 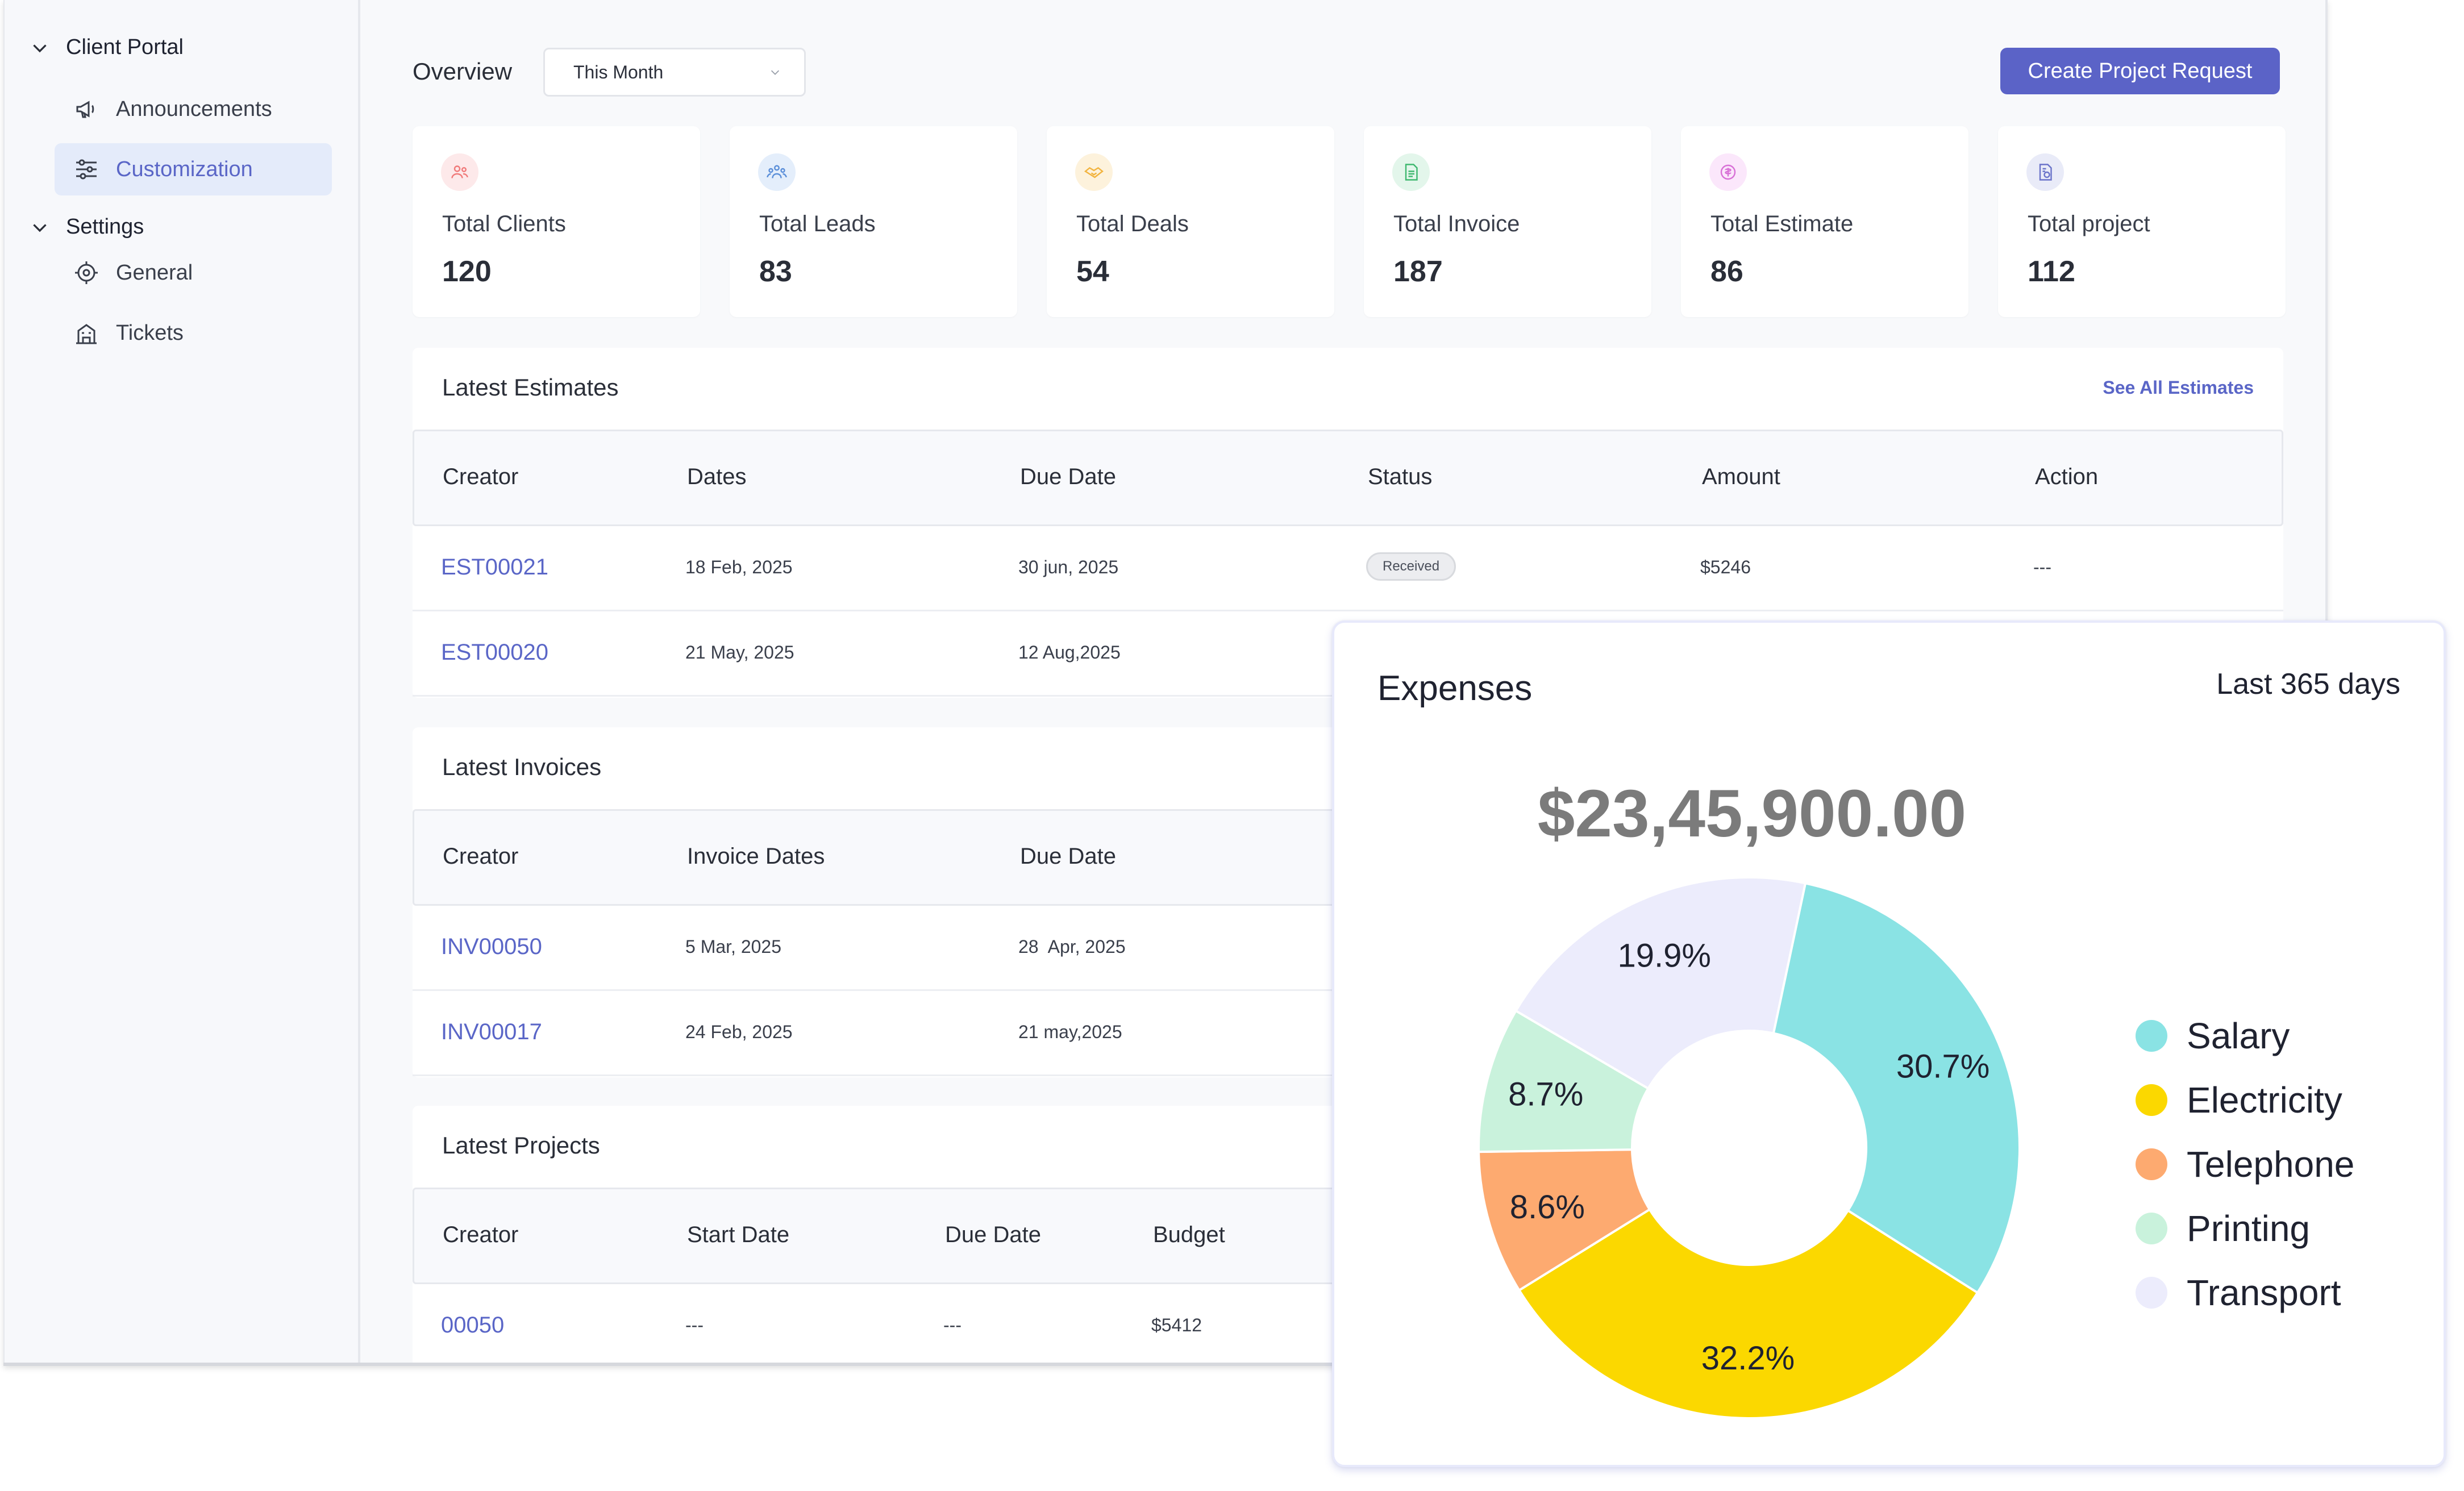 I want to click on legend-item-electricity: Electricity, so click(x=2239, y=1100).